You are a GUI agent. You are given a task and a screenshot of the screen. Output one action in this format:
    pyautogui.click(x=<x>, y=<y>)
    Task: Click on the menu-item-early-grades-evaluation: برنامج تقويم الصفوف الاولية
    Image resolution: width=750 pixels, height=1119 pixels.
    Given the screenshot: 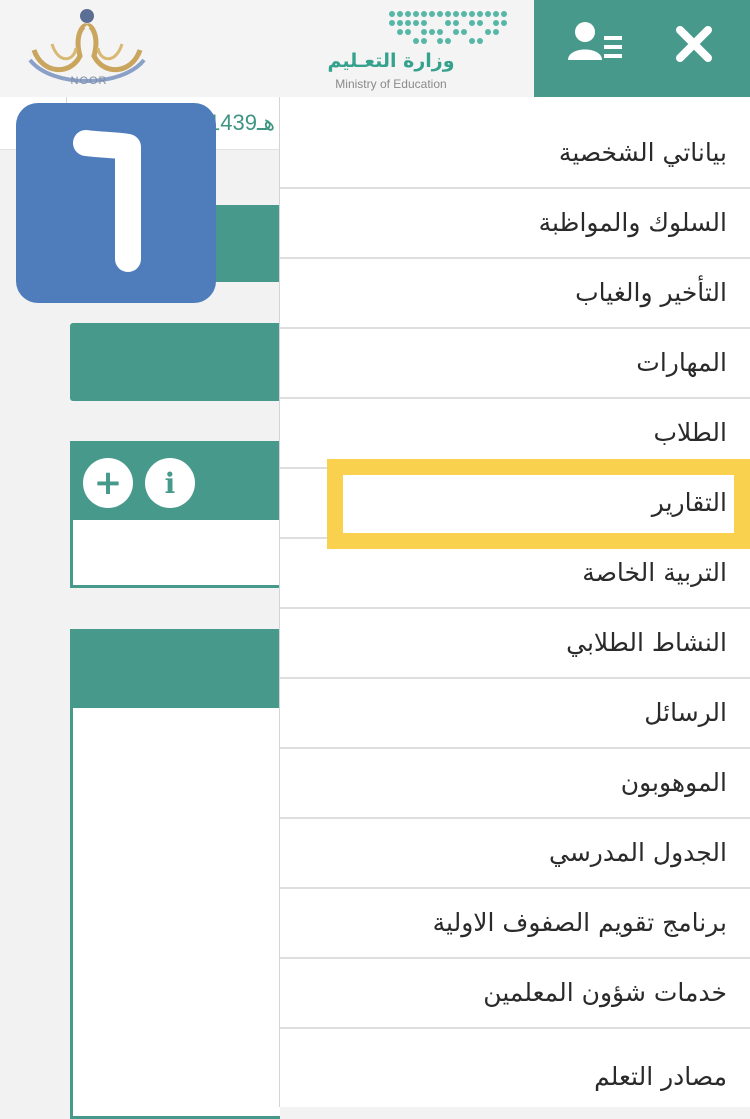 What is the action you would take?
    pyautogui.click(x=515, y=924)
    